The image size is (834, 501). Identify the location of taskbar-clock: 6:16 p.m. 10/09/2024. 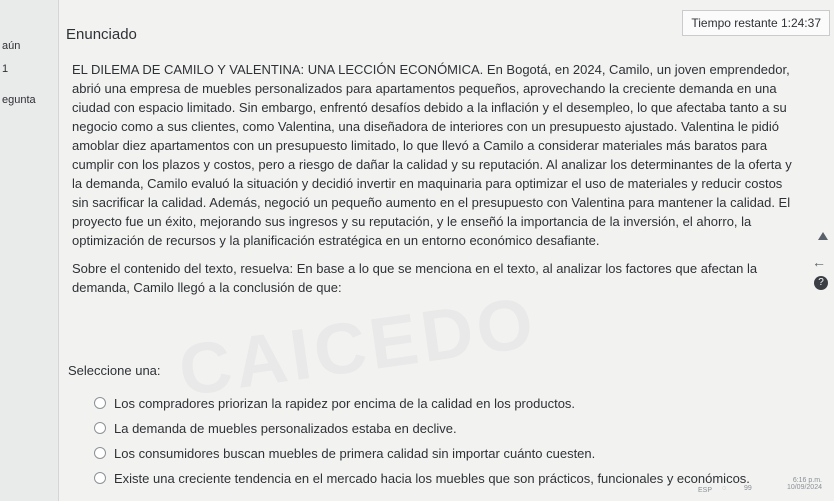
(804, 484).